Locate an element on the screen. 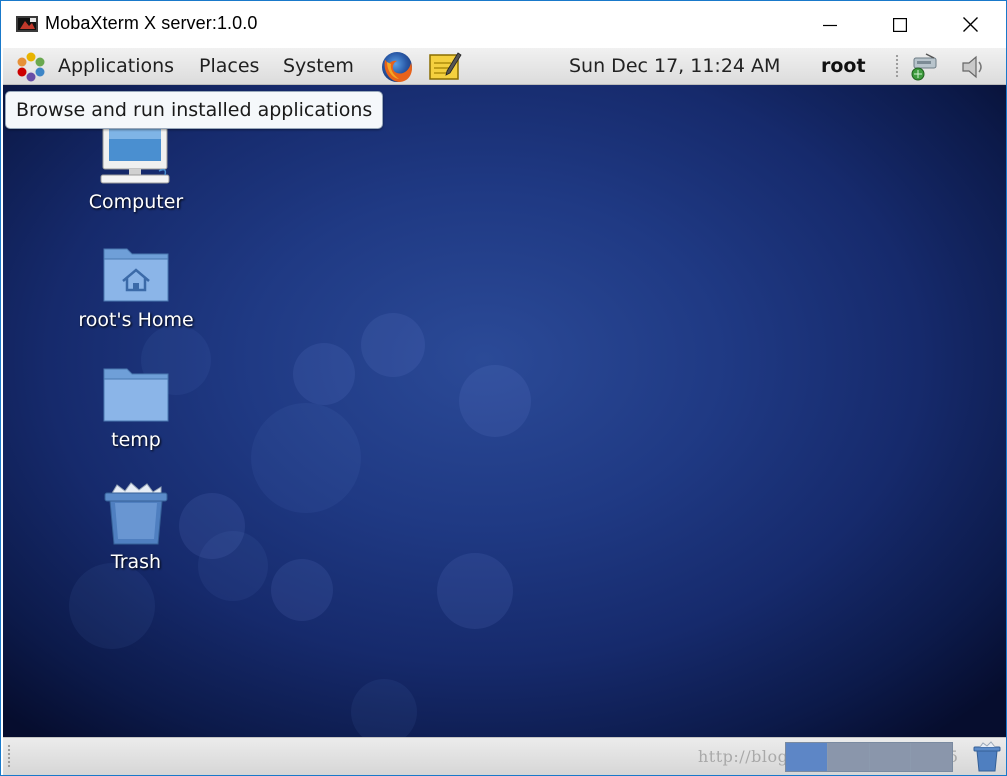  network-icon is located at coordinates (924, 67).